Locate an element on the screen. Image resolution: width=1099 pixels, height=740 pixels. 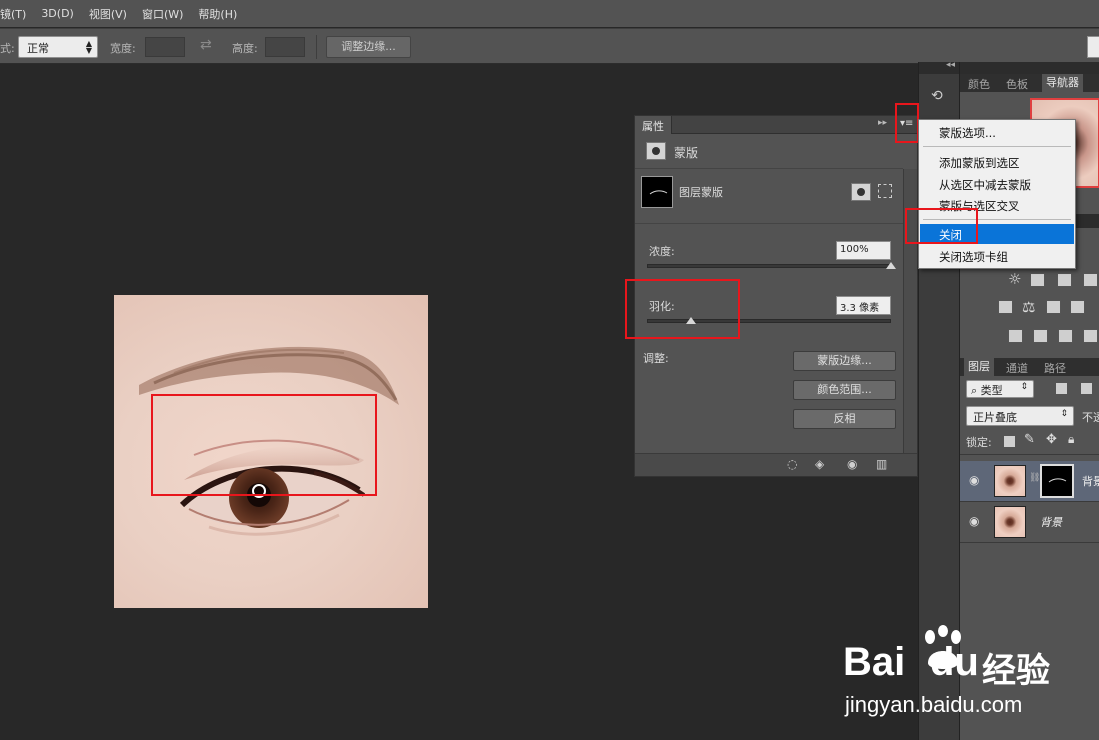
adjust-filter-icon is located at coordinates (1086, 388).